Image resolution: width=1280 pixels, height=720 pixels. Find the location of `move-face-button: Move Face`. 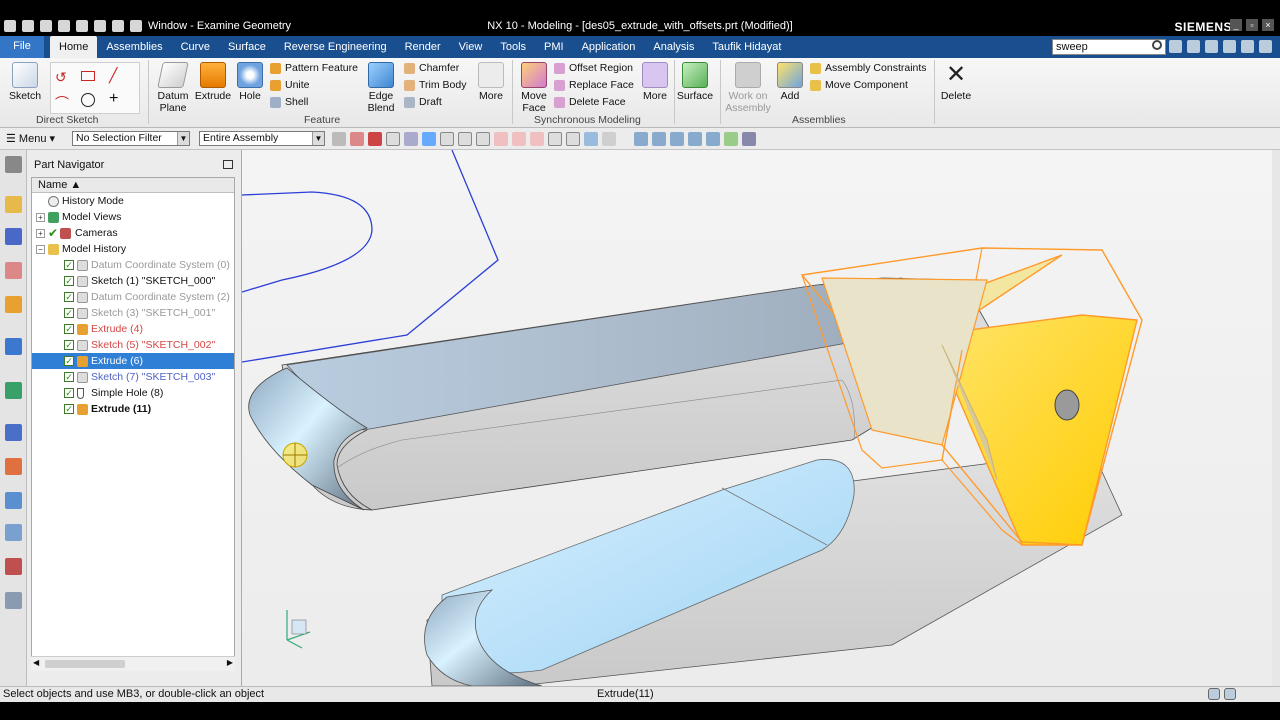

move-face-button: Move Face is located at coordinates (534, 88).